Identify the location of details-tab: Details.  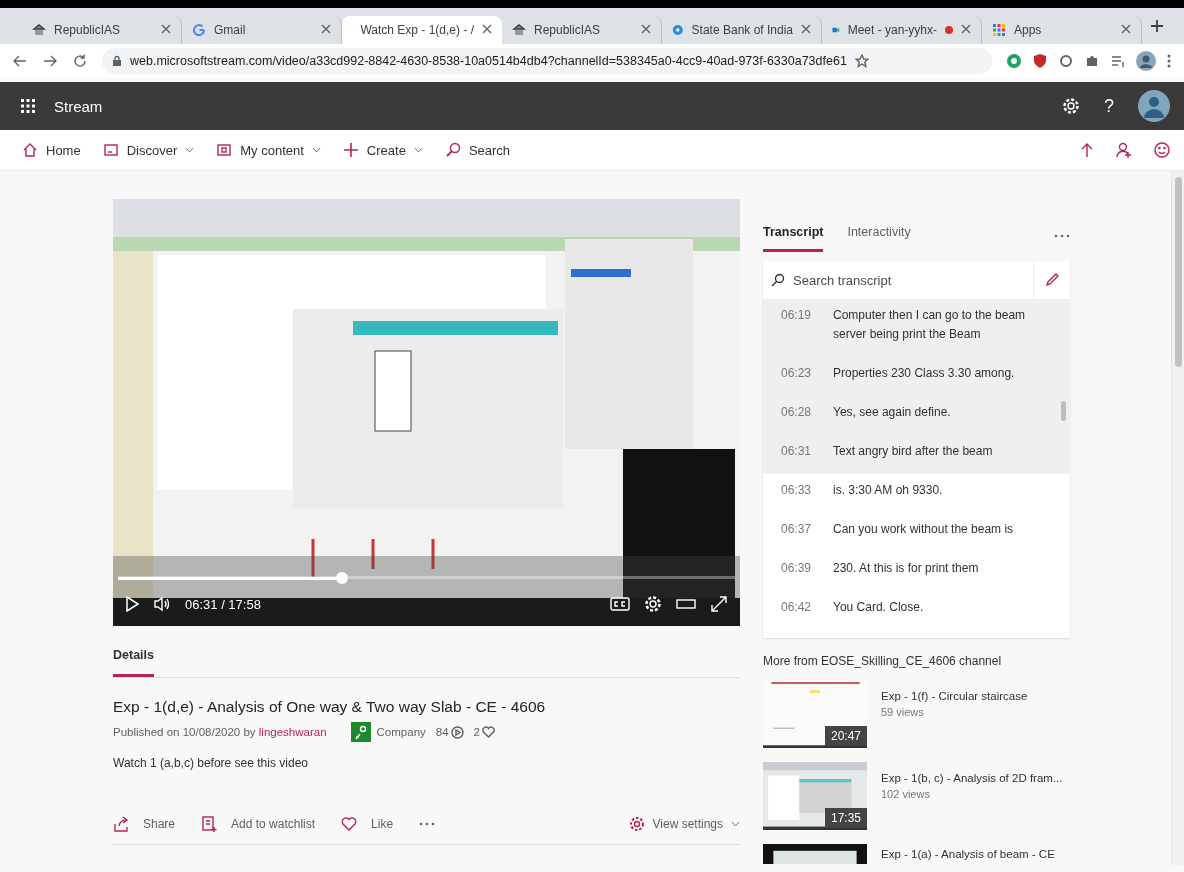
(133, 662).